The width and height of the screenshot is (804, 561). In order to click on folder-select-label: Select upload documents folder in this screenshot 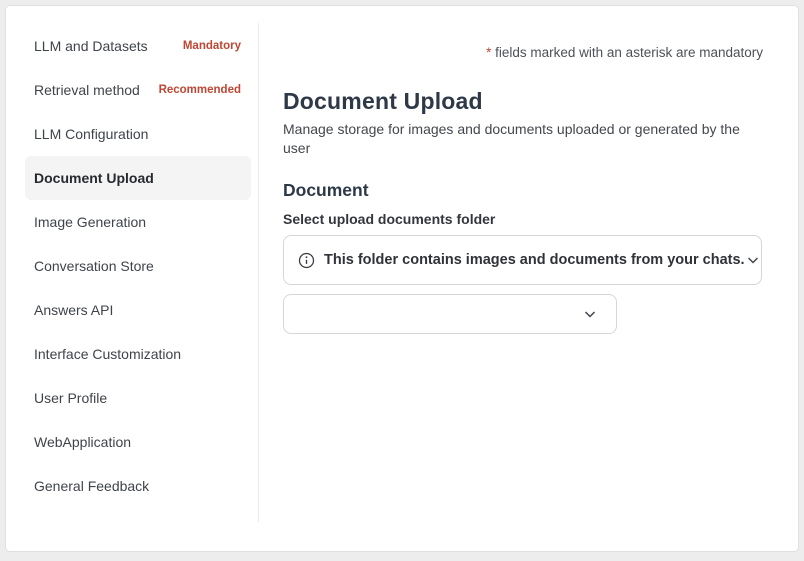, I will do `click(389, 219)`.